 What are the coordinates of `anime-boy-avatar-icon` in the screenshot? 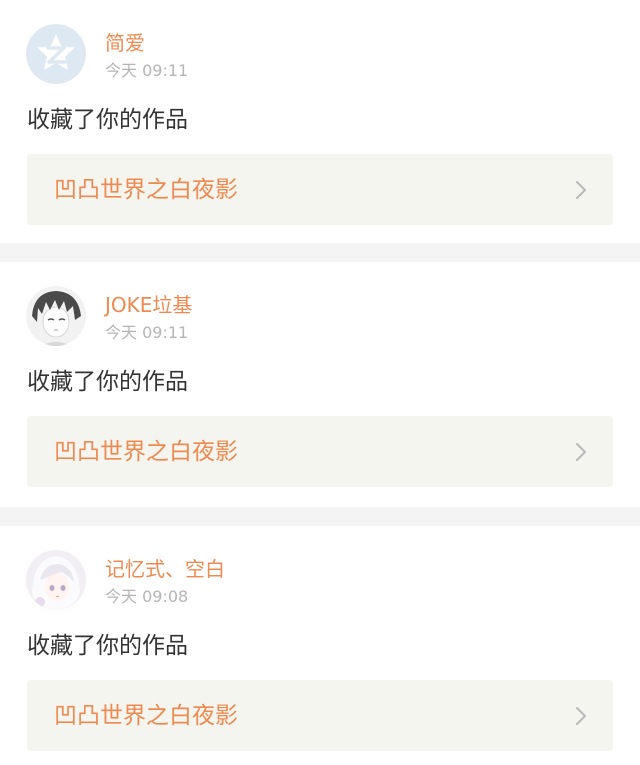 It's located at (56, 316).